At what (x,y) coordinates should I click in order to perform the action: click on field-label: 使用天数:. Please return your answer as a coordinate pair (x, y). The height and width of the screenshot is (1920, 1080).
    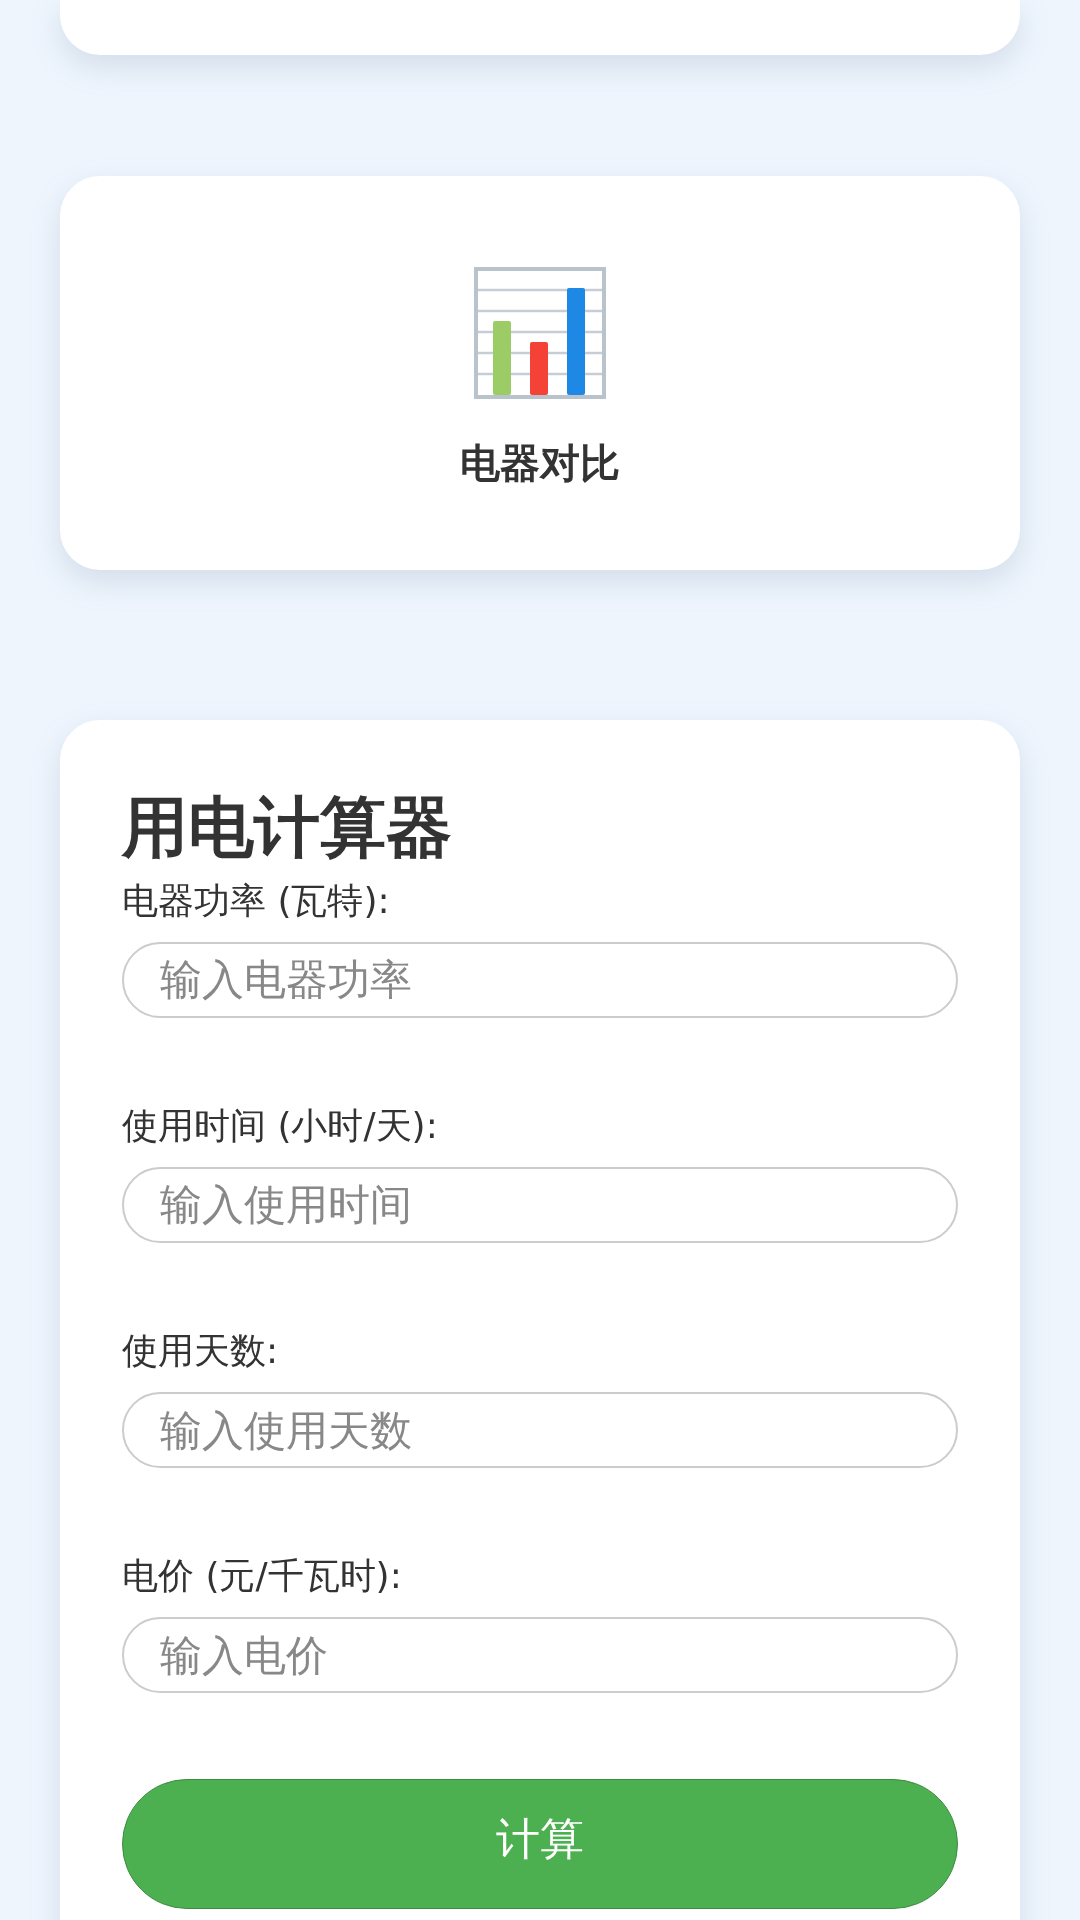
    Looking at the image, I should click on (201, 1350).